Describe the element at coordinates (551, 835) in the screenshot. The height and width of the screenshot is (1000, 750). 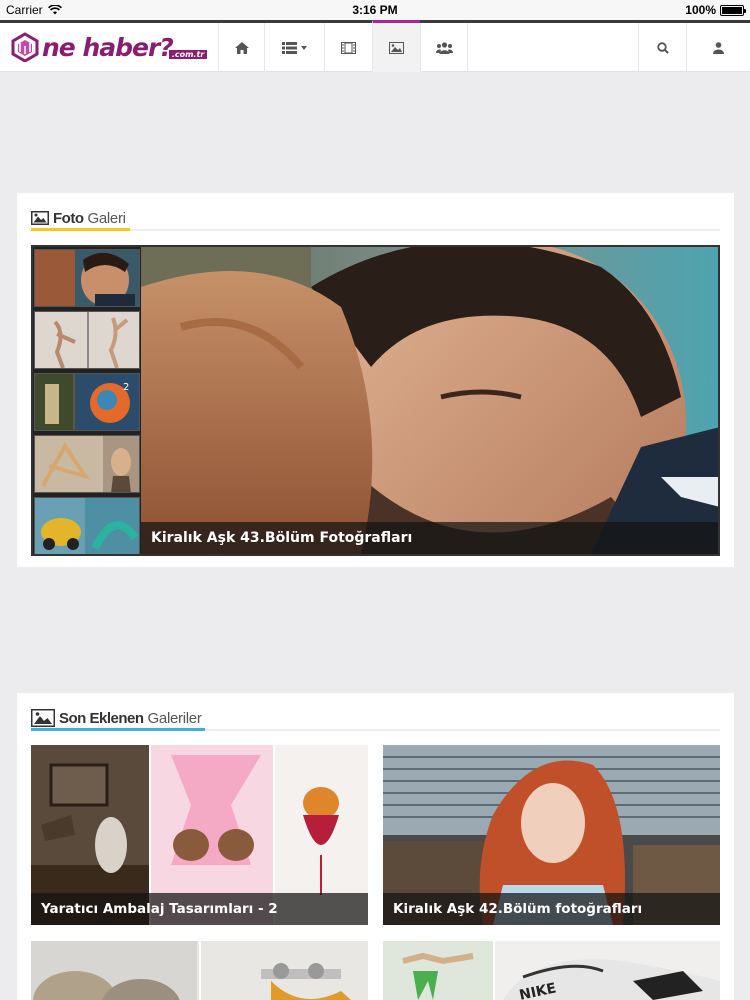
I see `gallery-card: Kiralık Aşk 42.Bölüm fotoğrafları` at that location.